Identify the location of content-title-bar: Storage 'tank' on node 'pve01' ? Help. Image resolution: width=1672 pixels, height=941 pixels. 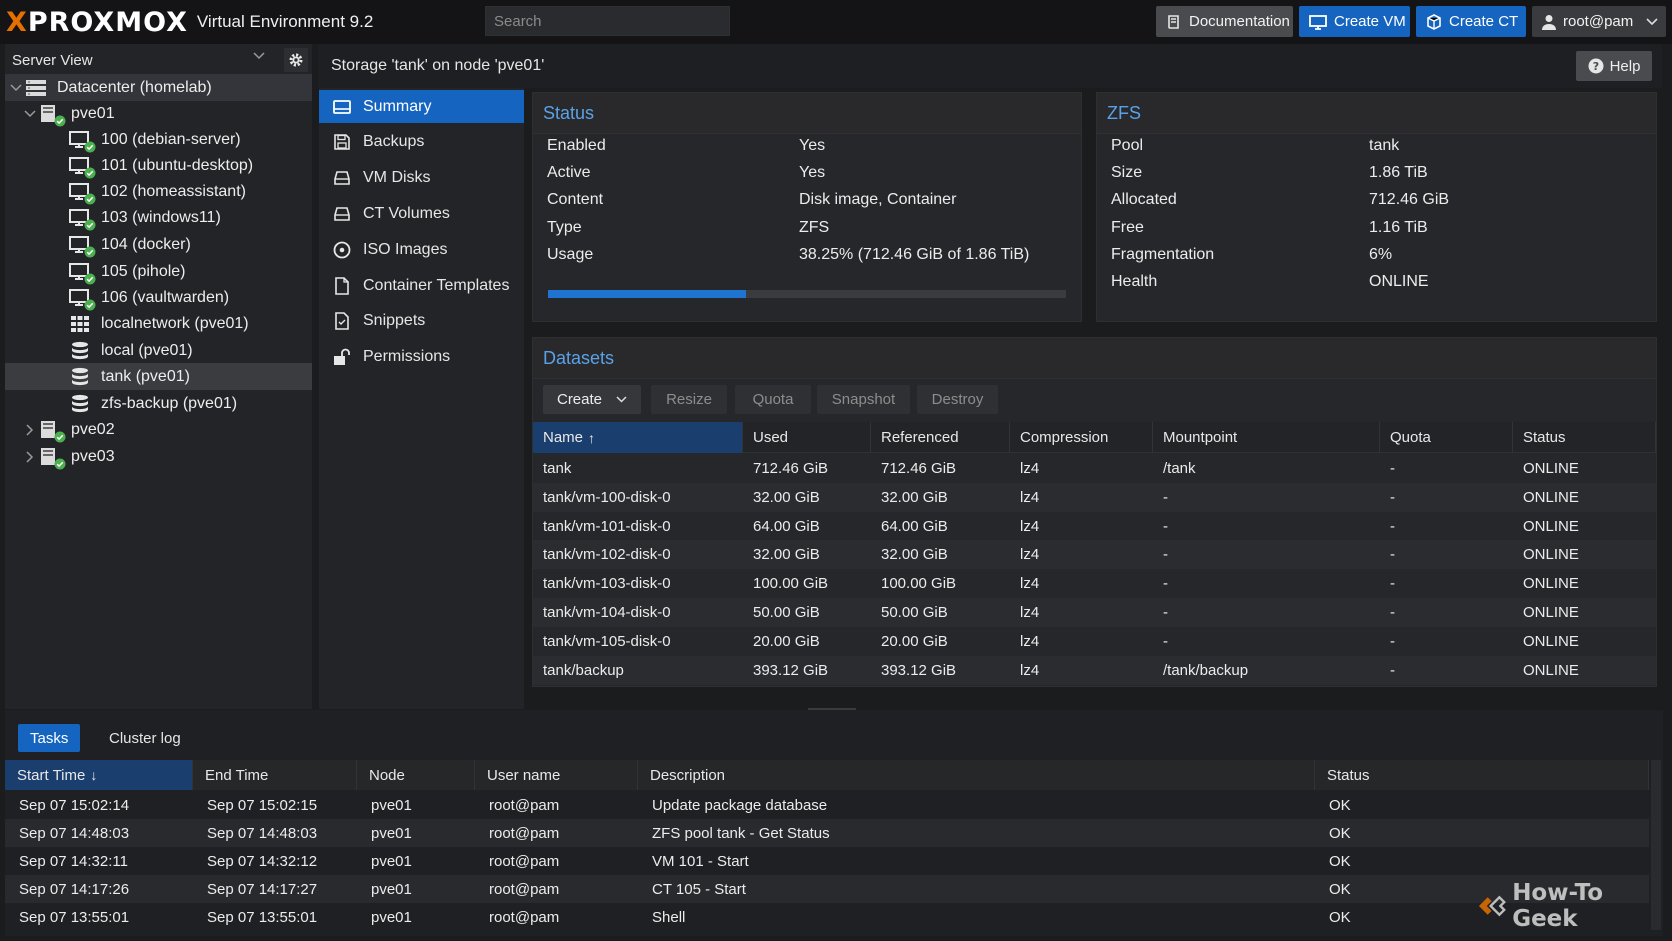
(990, 66).